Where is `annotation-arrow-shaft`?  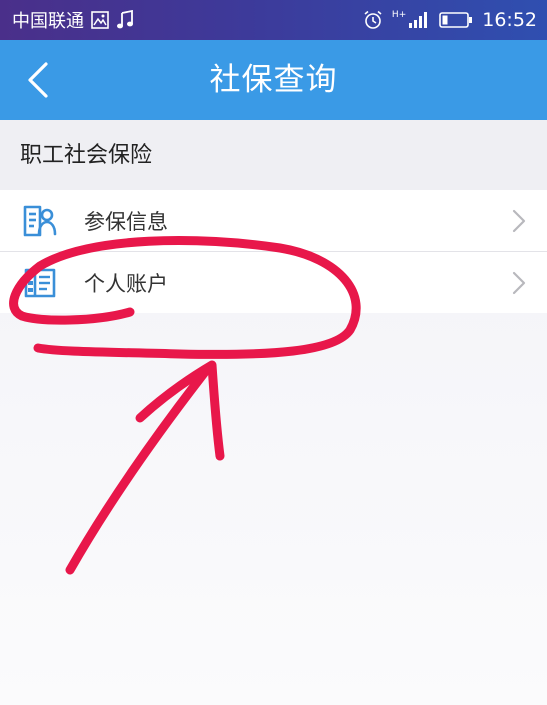
annotation-arrow-shaft is located at coordinates (137, 471).